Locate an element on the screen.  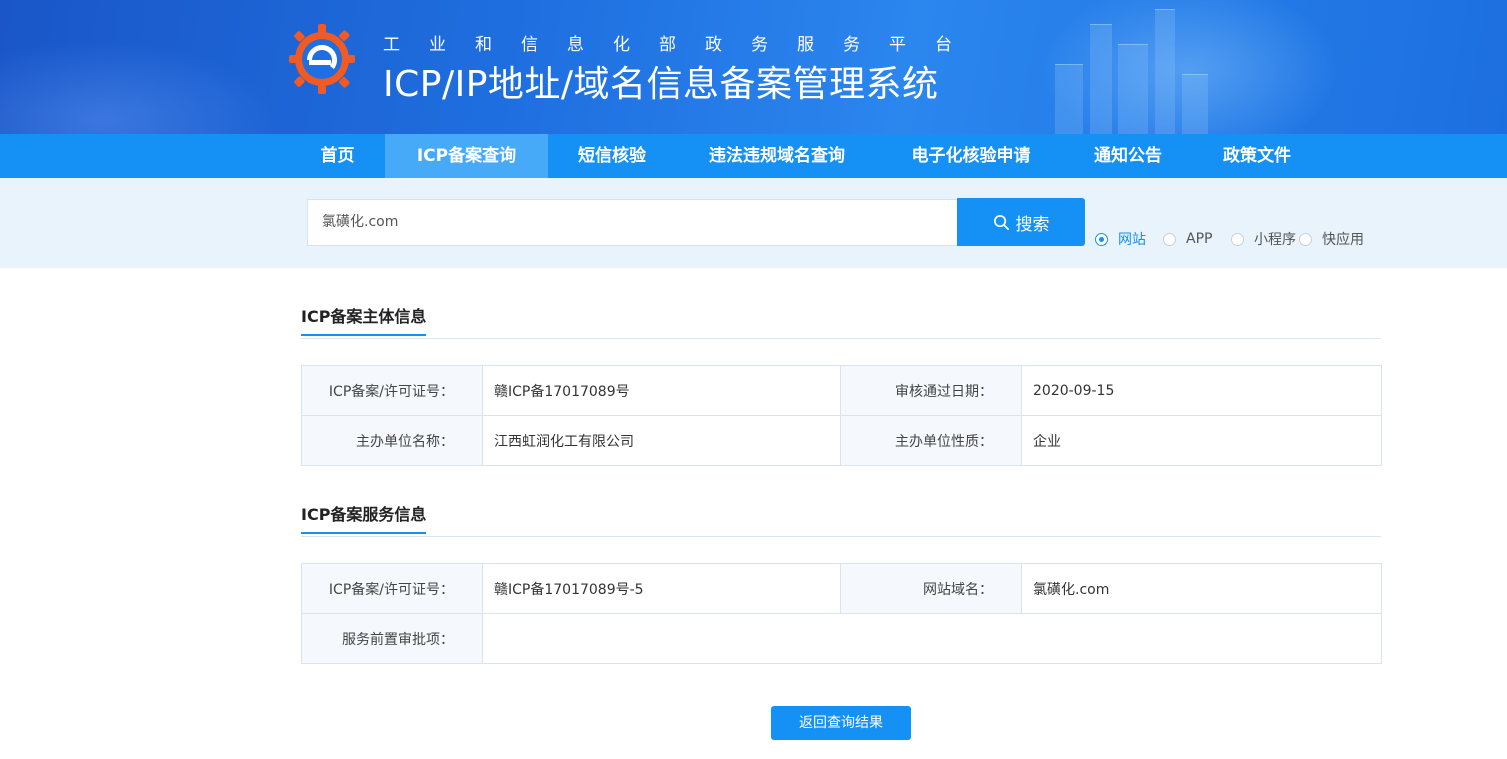
nav-home: 首页 is located at coordinates (337, 156).